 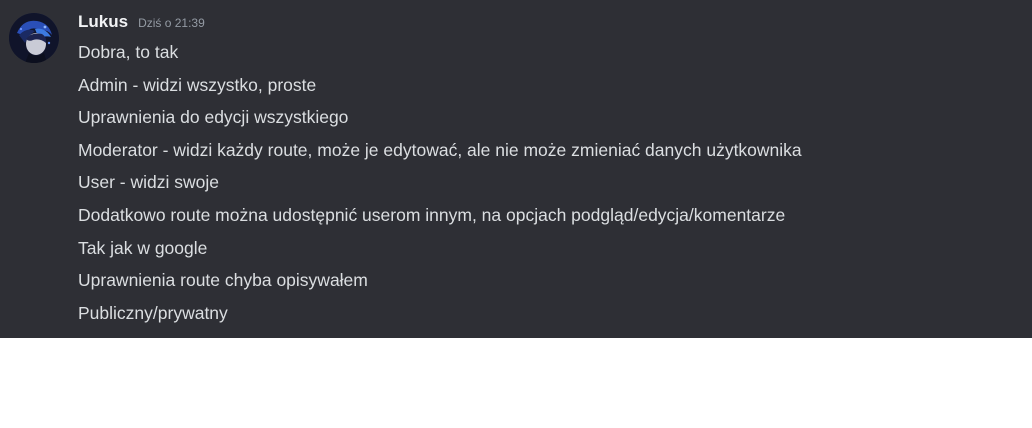 I want to click on message-header: Lukus Dziś o 21:39, so click(x=141, y=25).